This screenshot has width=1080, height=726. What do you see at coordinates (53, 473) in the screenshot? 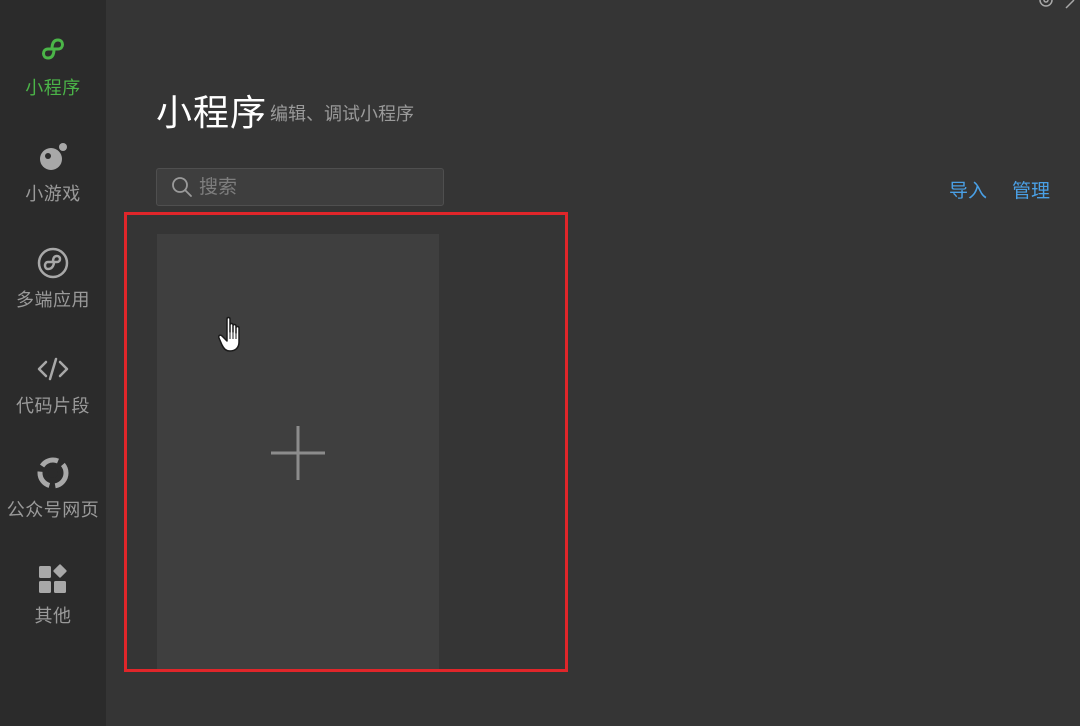
I see `official-account-icon` at bounding box center [53, 473].